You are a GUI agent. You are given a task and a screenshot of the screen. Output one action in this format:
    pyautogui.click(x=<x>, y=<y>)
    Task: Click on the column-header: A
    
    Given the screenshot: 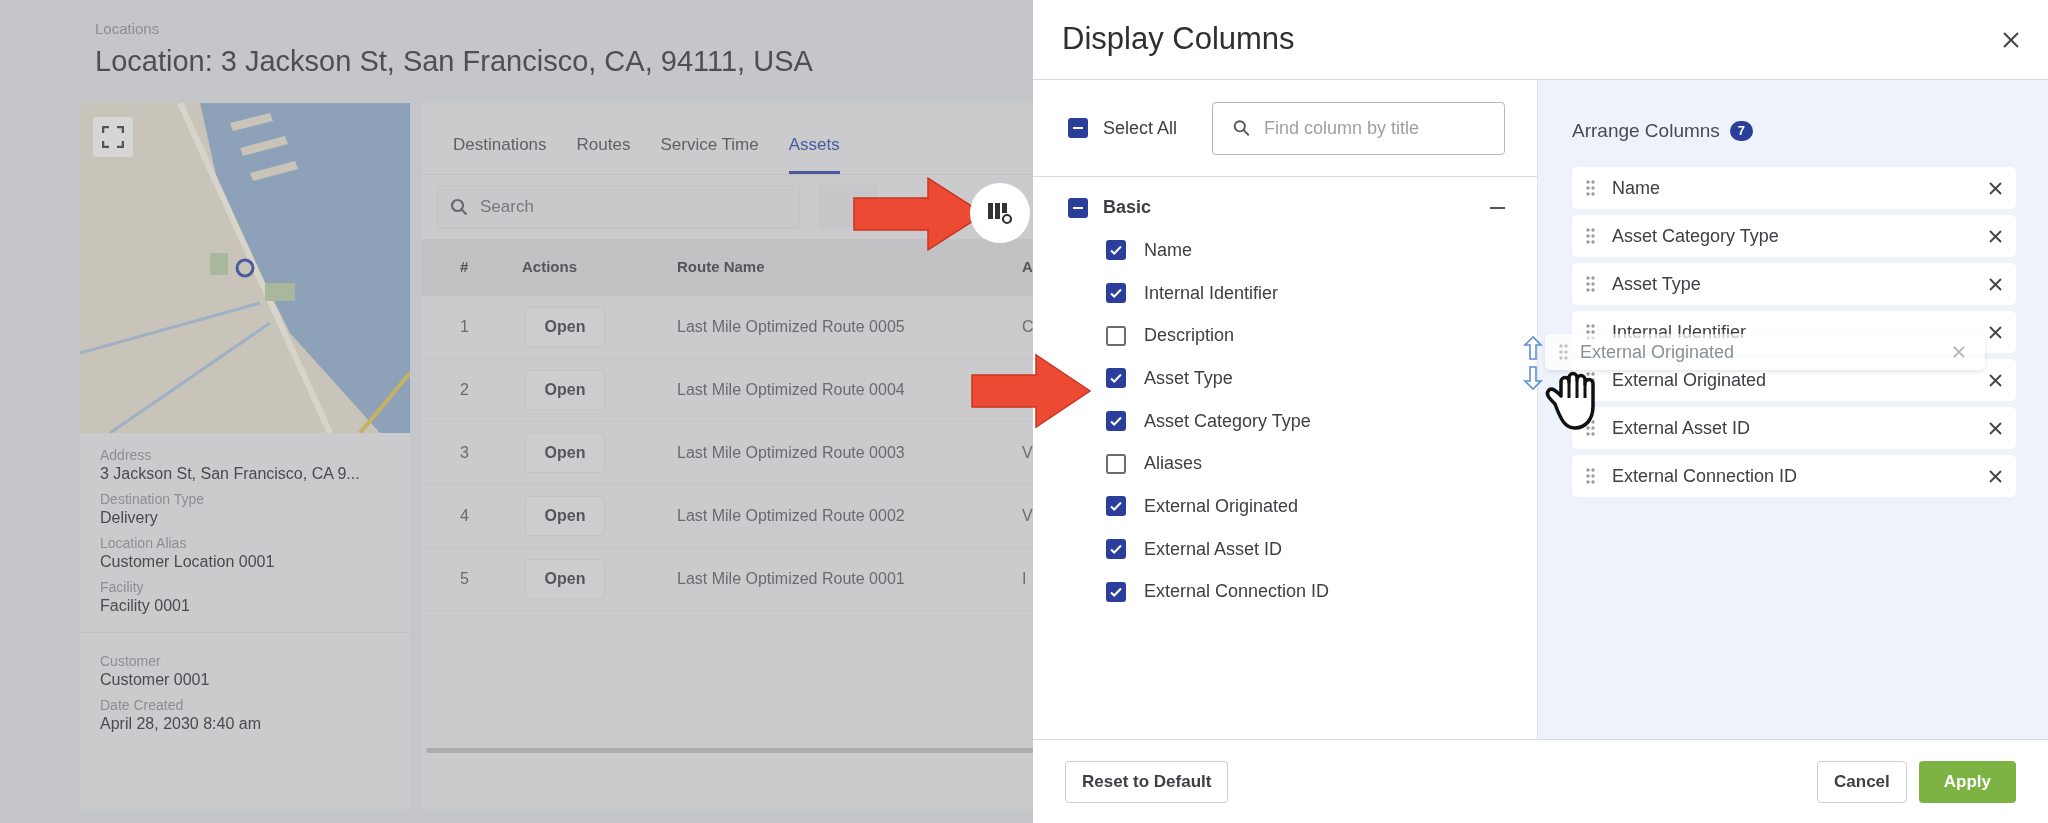 What is the action you would take?
    pyautogui.click(x=1027, y=267)
    